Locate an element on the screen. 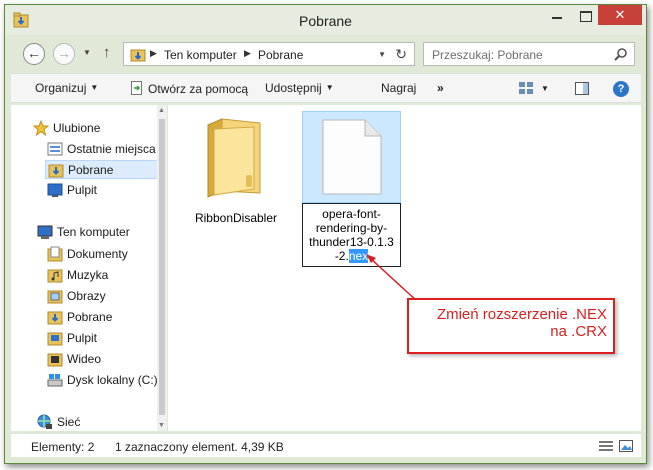 This screenshot has width=653, height=470. music-folder-icon is located at coordinates (55, 276).